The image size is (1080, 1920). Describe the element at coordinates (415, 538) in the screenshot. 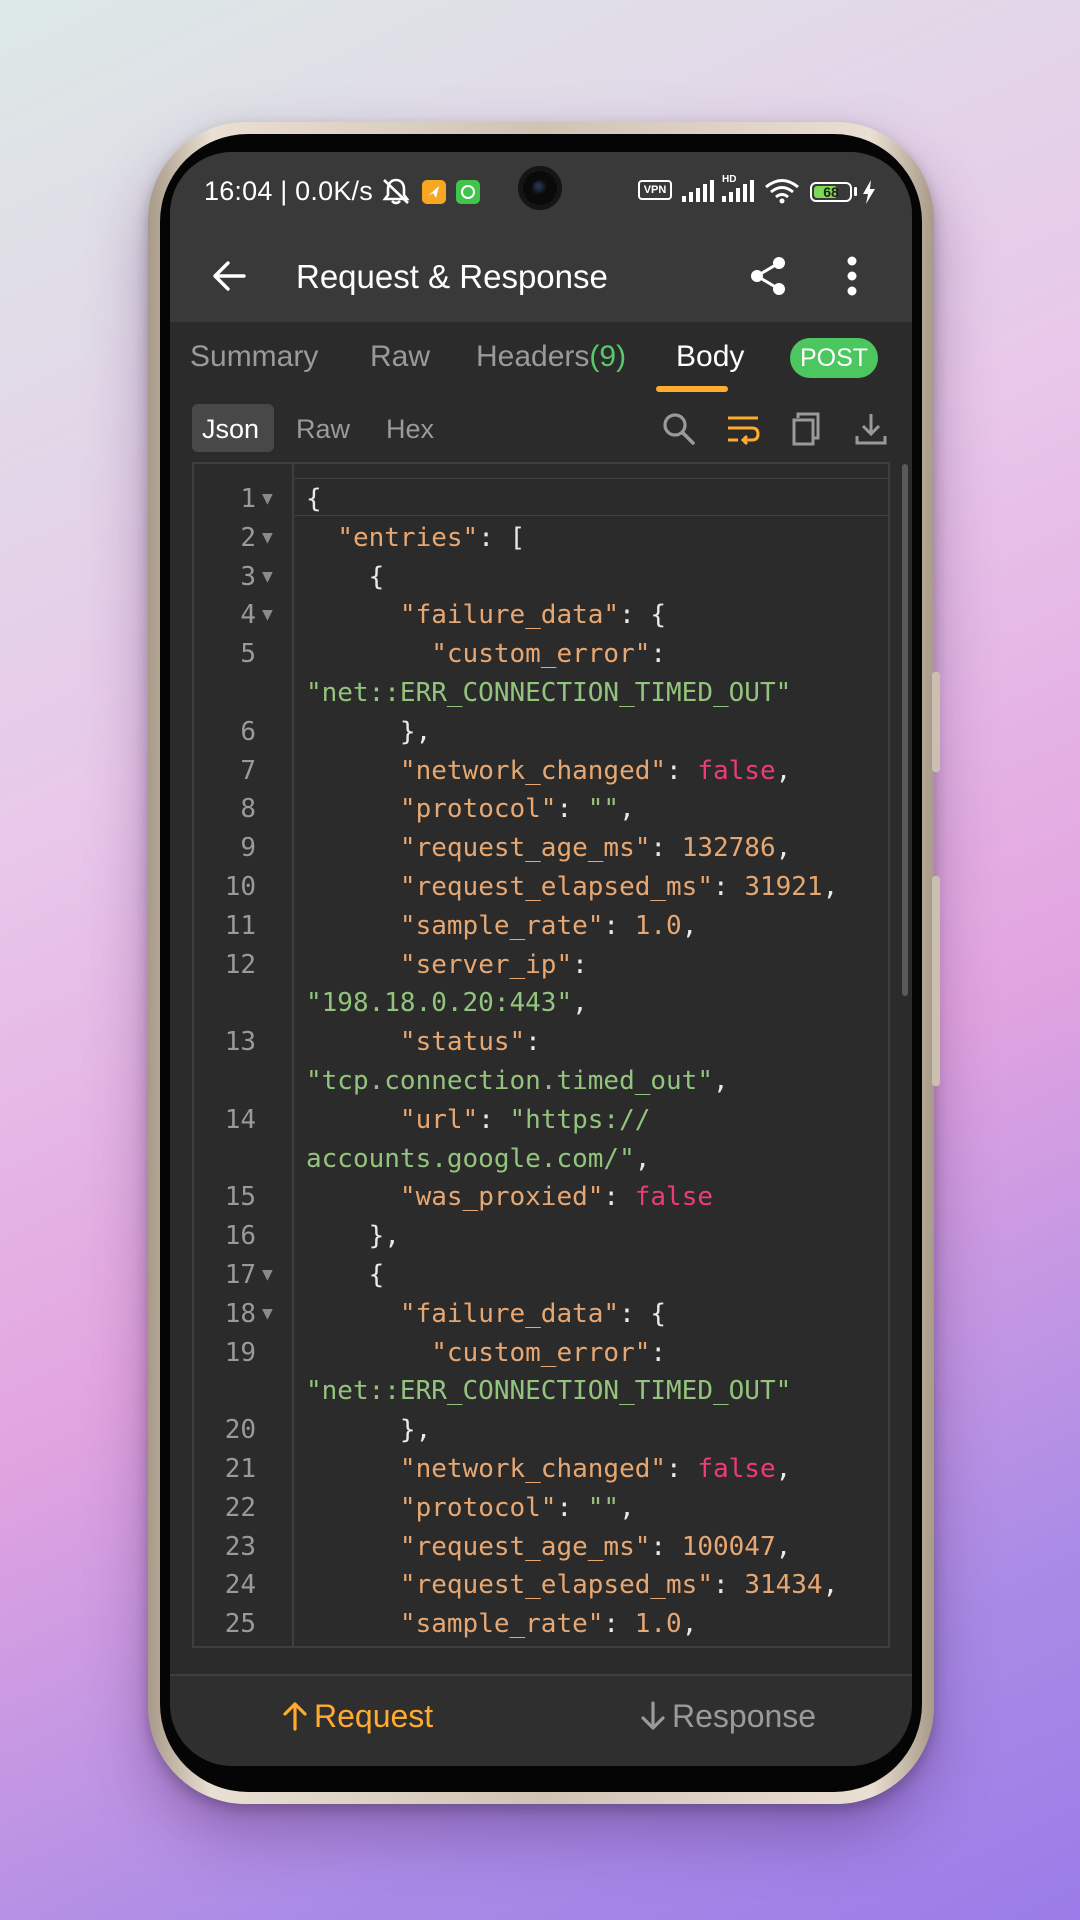

I see `code-content: "entries": [` at that location.